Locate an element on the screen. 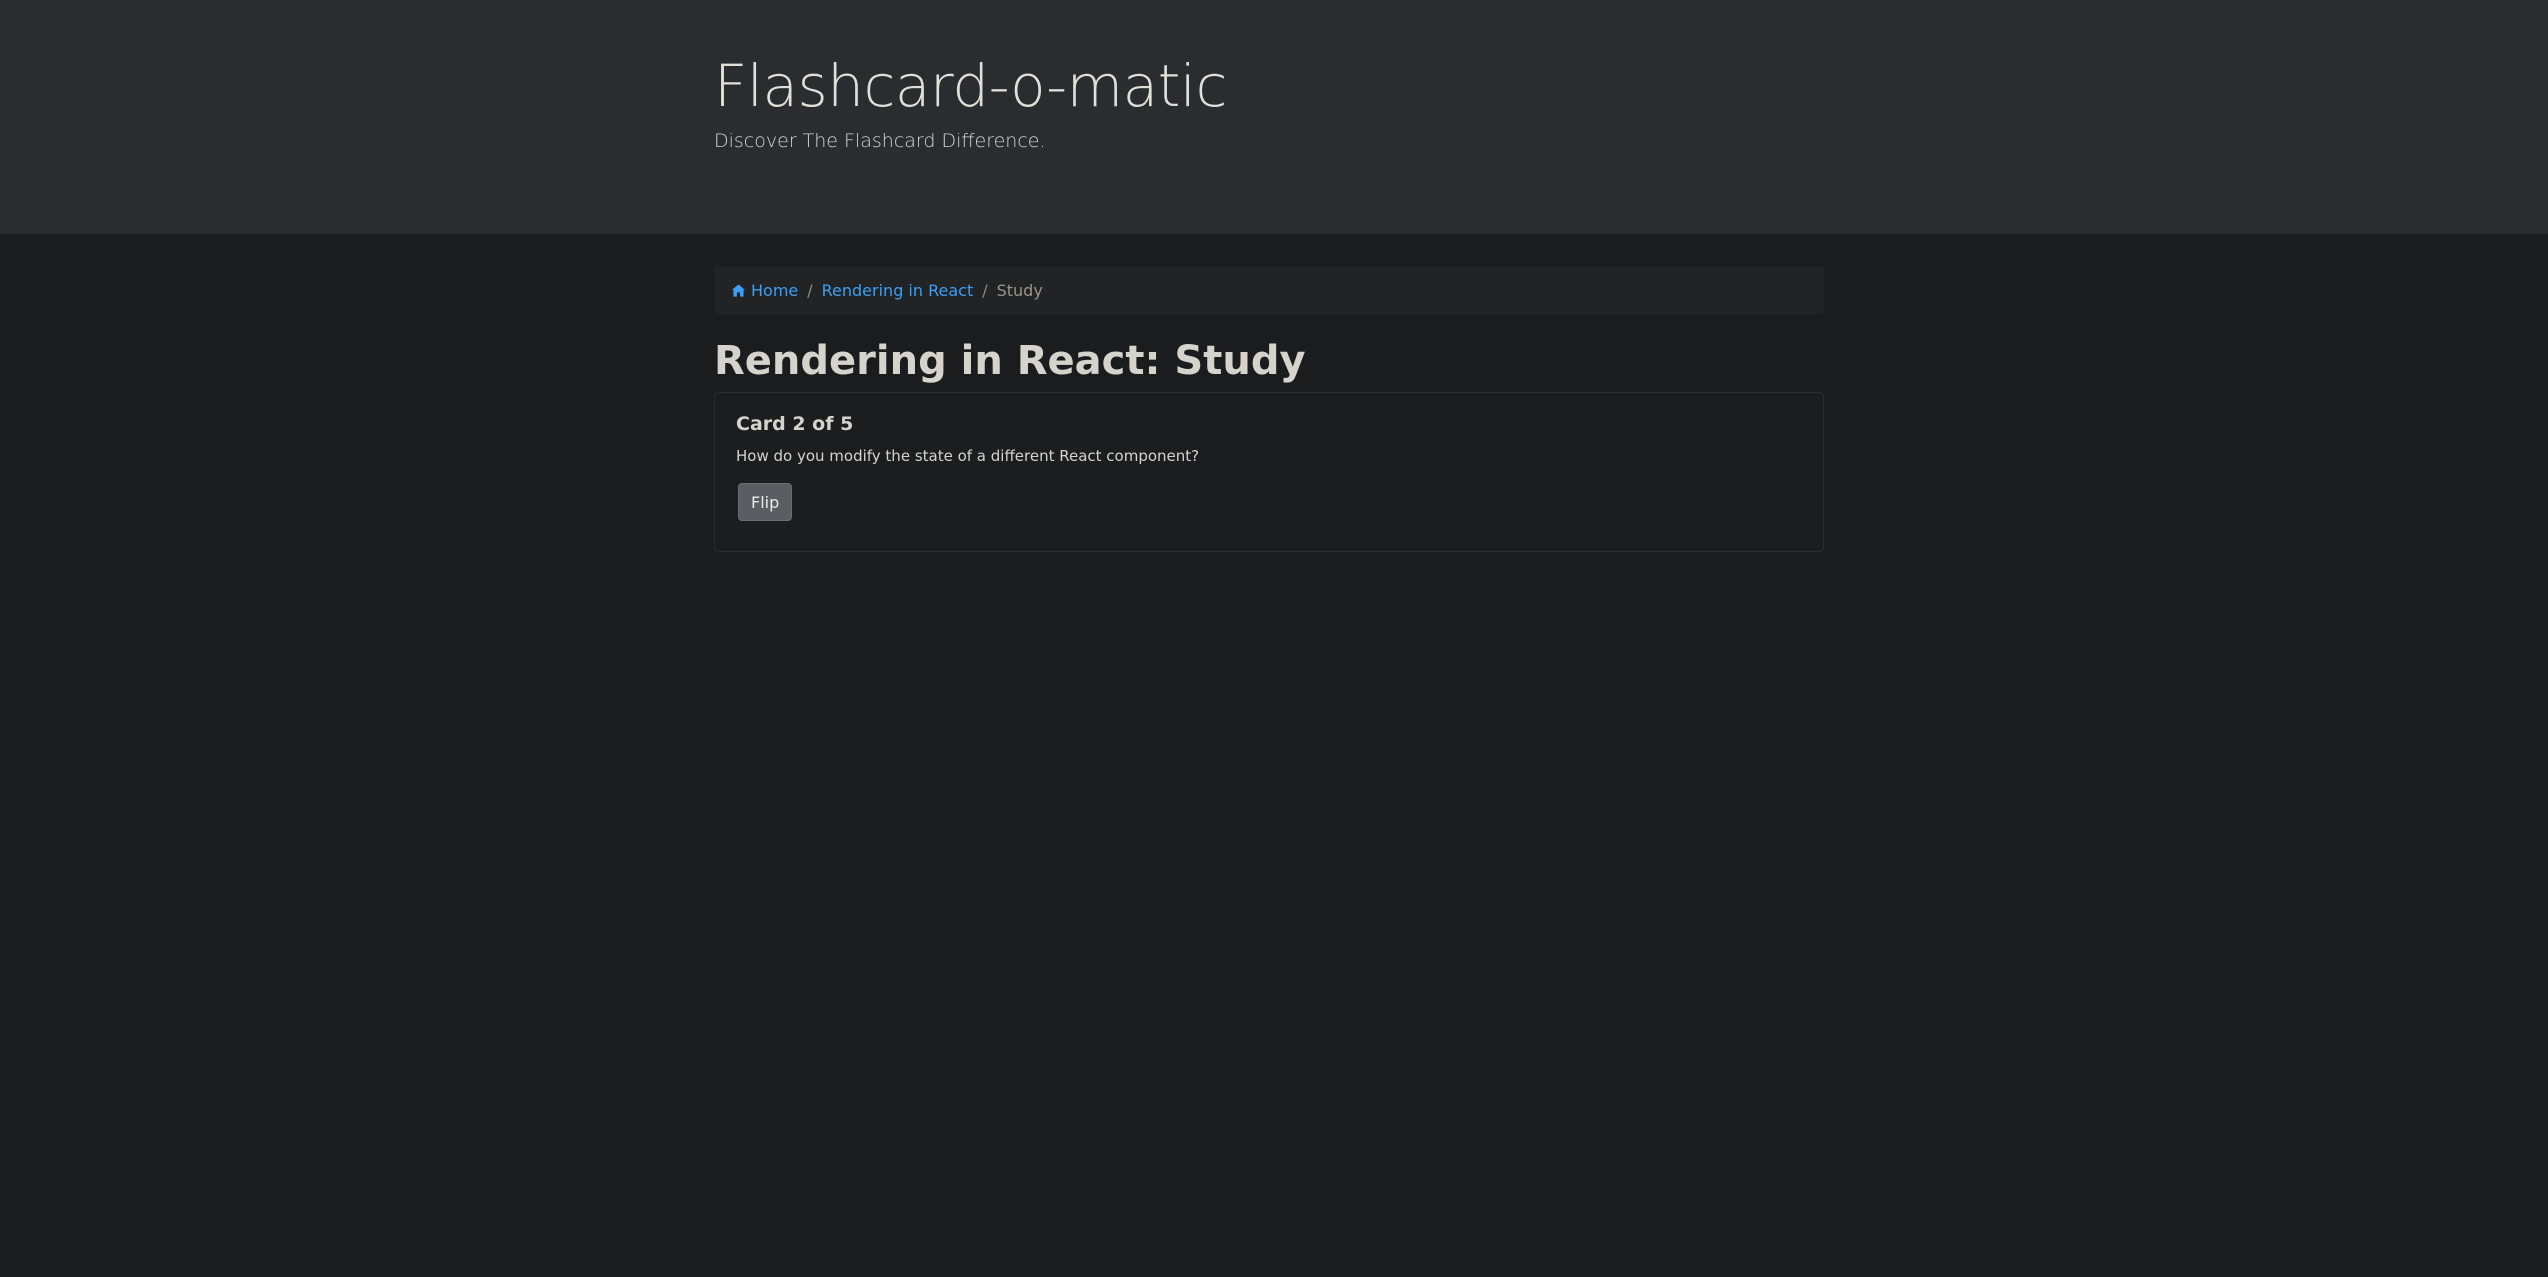  breadcrumb-home-label: Home is located at coordinates (775, 290).